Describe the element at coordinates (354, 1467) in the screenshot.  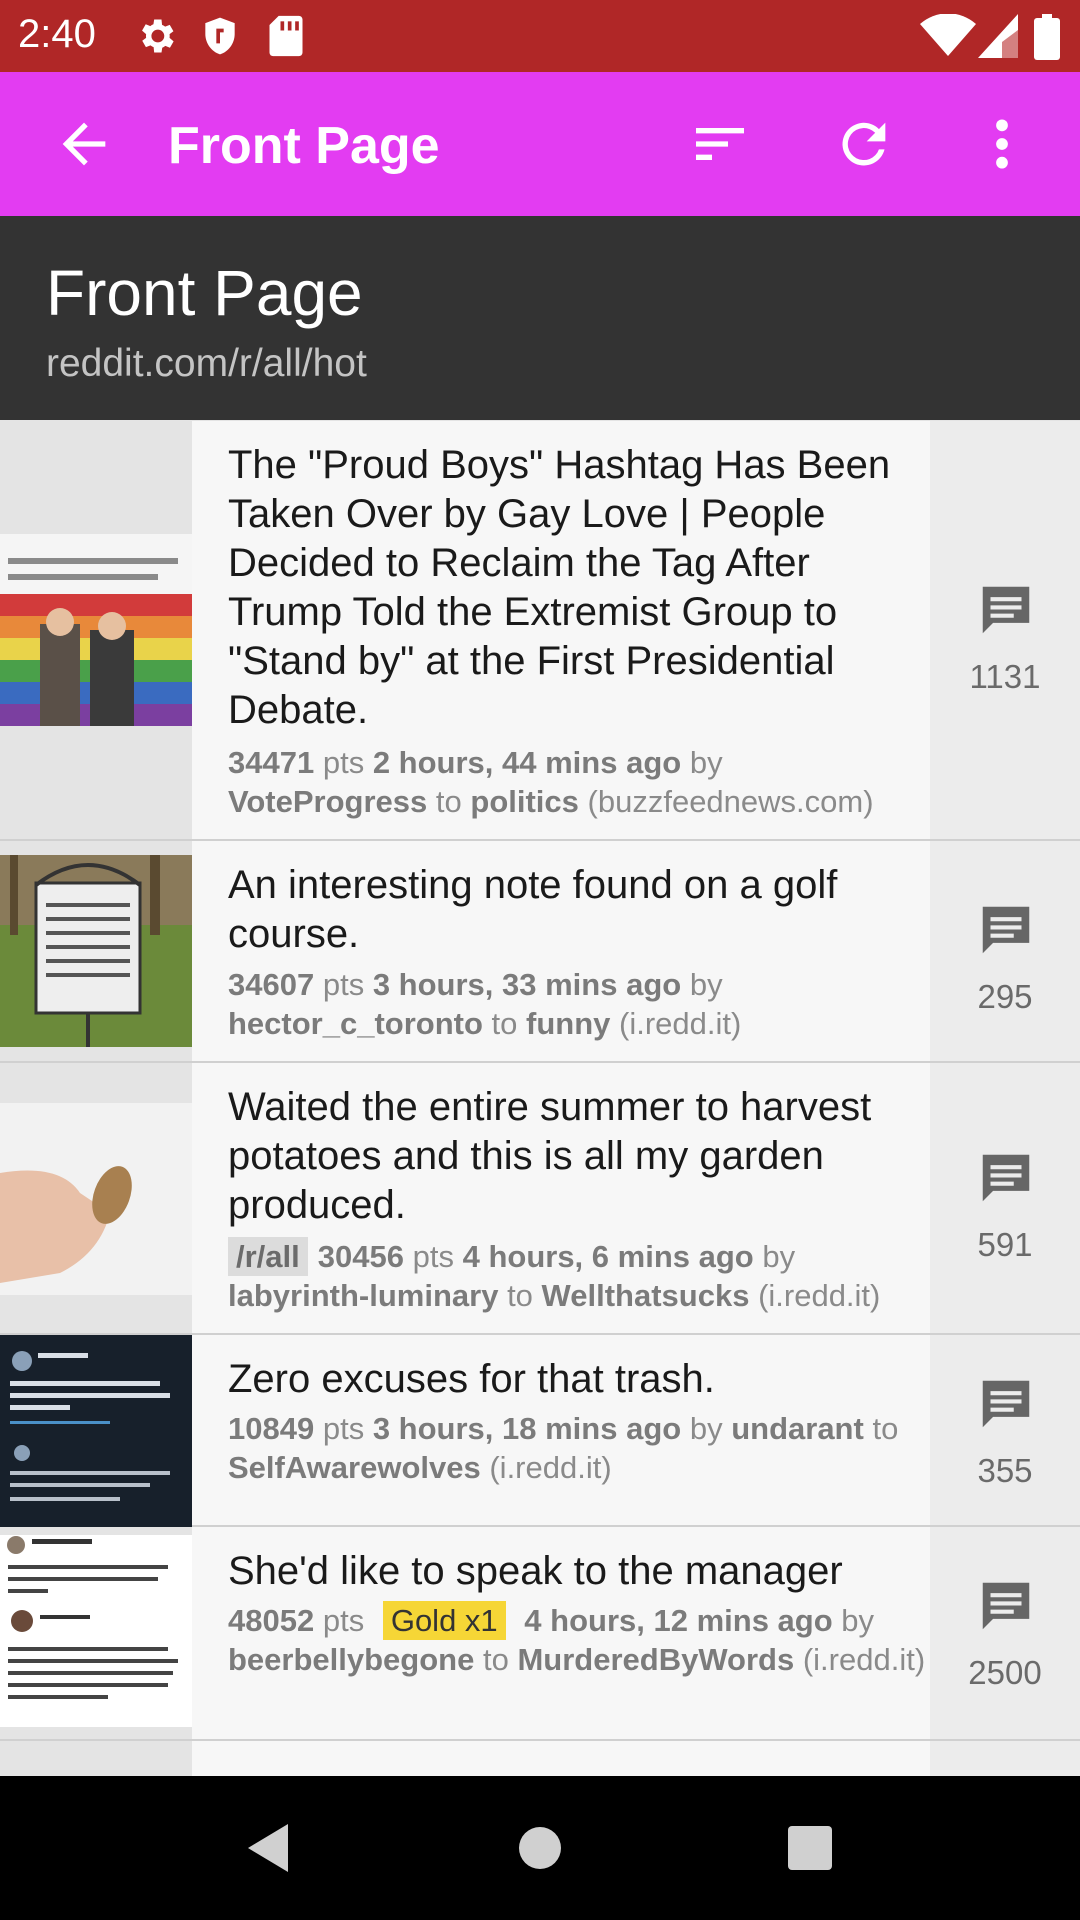
I see `post-subreddit: SelfAwarewolves` at that location.